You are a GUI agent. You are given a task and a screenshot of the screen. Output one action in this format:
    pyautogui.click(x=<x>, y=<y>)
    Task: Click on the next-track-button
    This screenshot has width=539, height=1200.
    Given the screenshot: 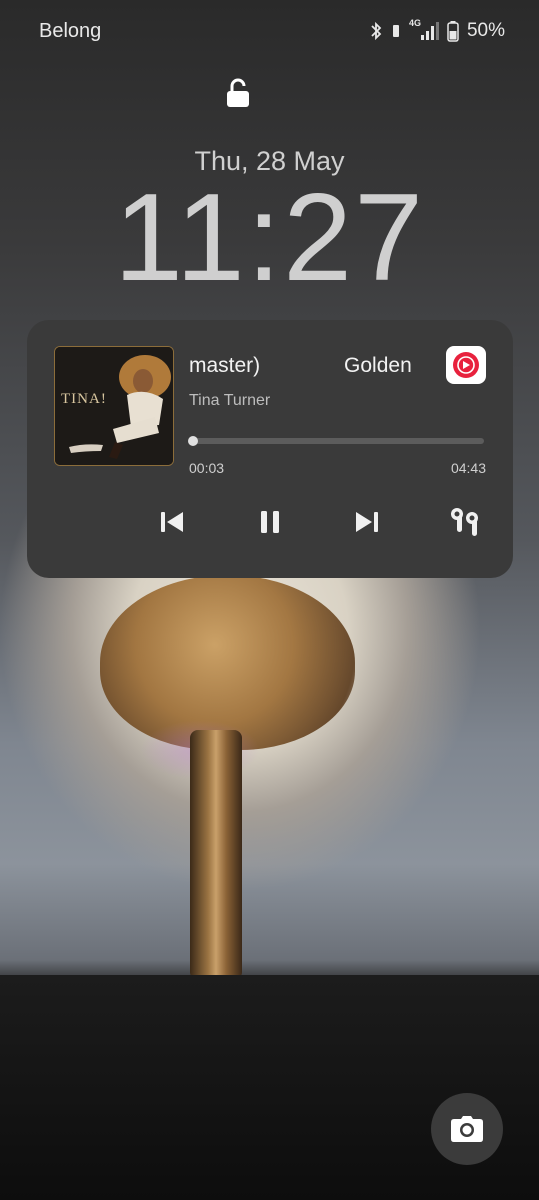 What is the action you would take?
    pyautogui.click(x=367, y=522)
    